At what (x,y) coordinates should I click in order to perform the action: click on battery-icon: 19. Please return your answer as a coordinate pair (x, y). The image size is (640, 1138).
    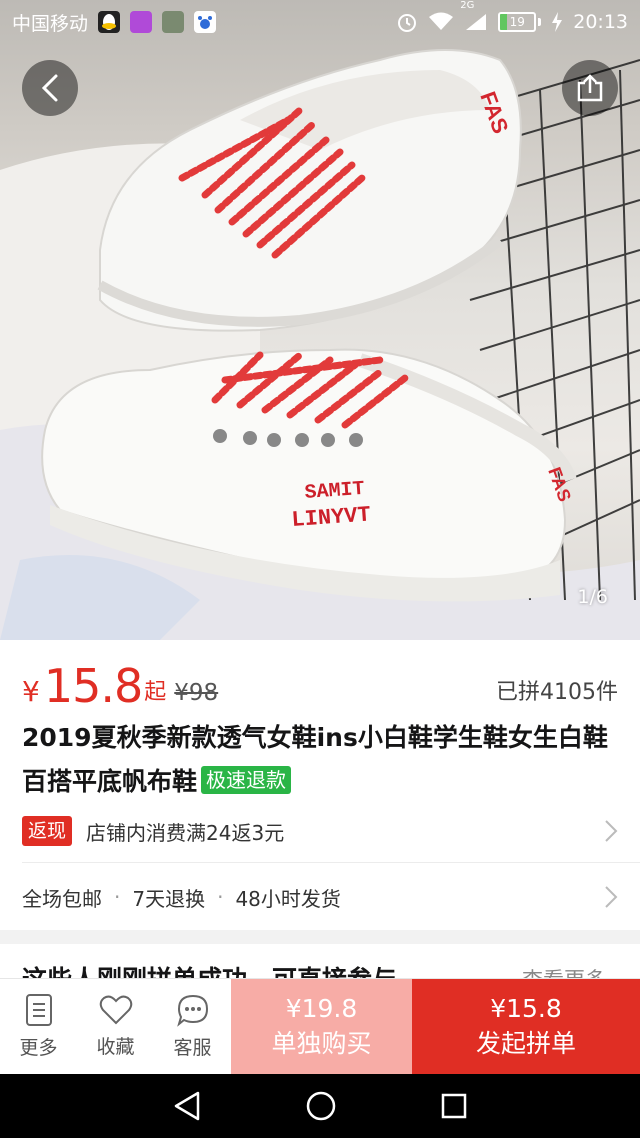
    Looking at the image, I should click on (520, 22).